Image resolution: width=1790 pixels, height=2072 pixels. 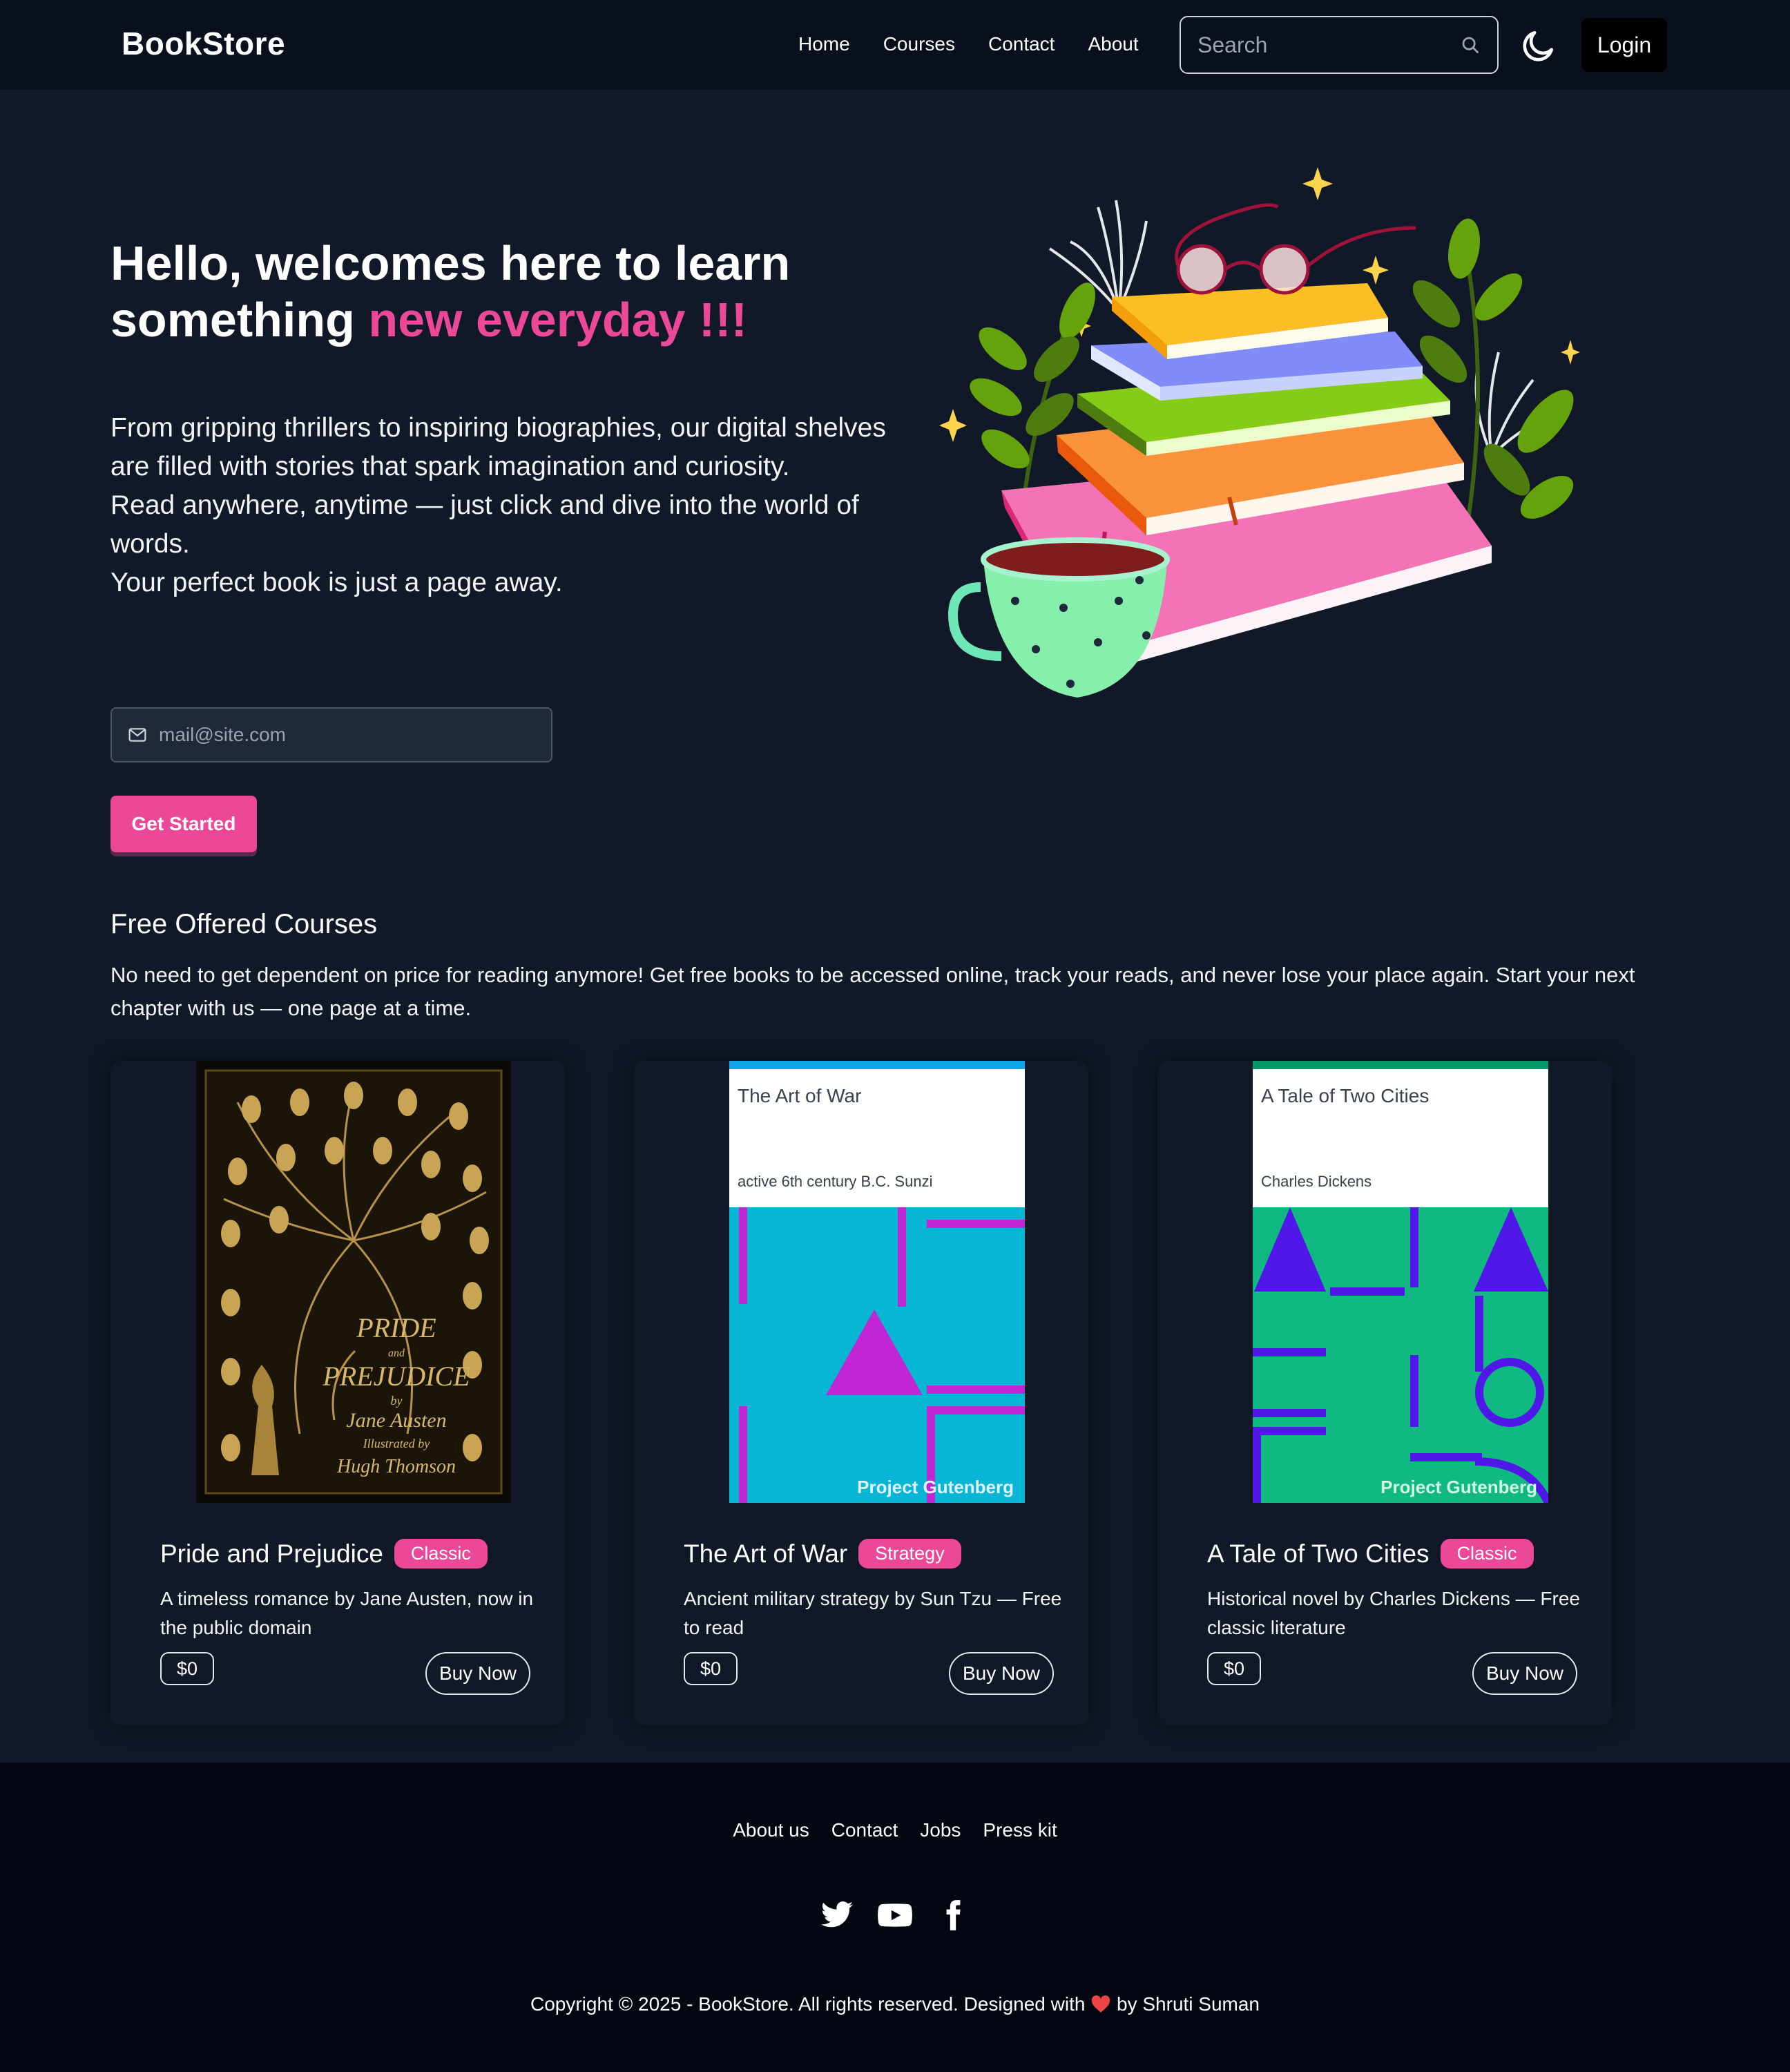 I want to click on nav-links: Home Courses Contact About, so click(x=985, y=44).